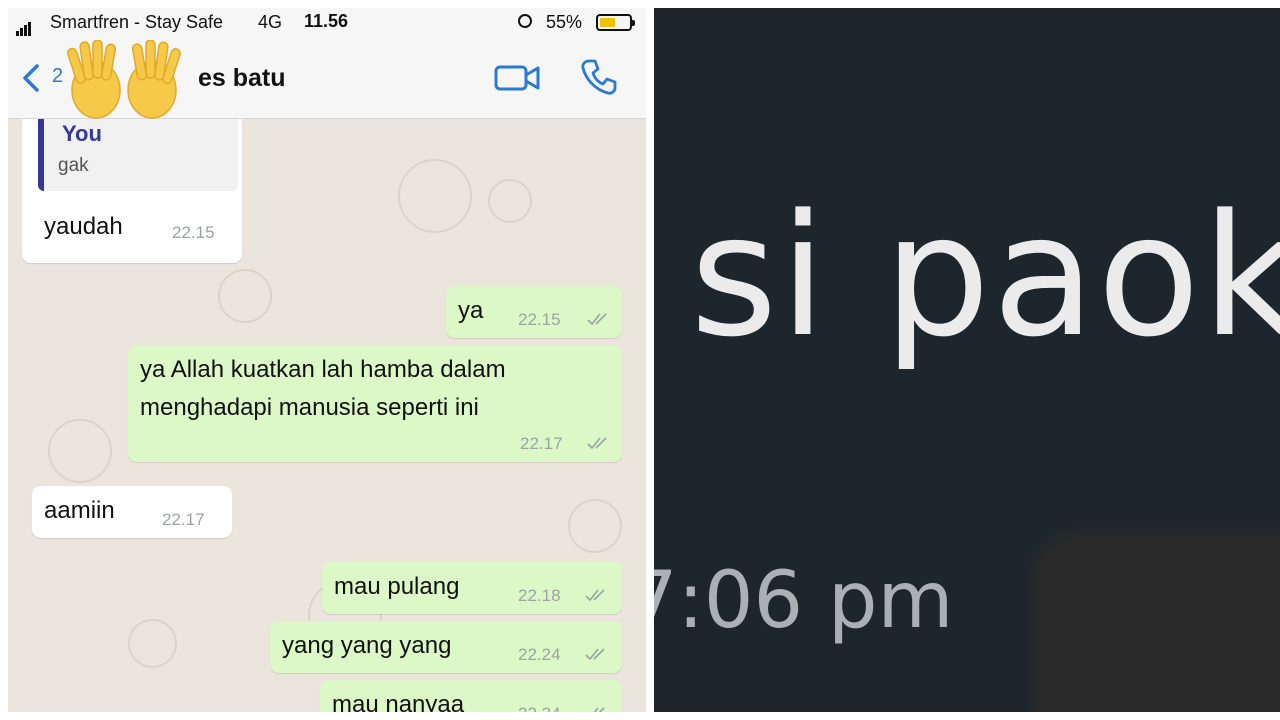 This screenshot has width=1280, height=720. What do you see at coordinates (124, 81) in the screenshot?
I see `raising-hands-emoji-icon` at bounding box center [124, 81].